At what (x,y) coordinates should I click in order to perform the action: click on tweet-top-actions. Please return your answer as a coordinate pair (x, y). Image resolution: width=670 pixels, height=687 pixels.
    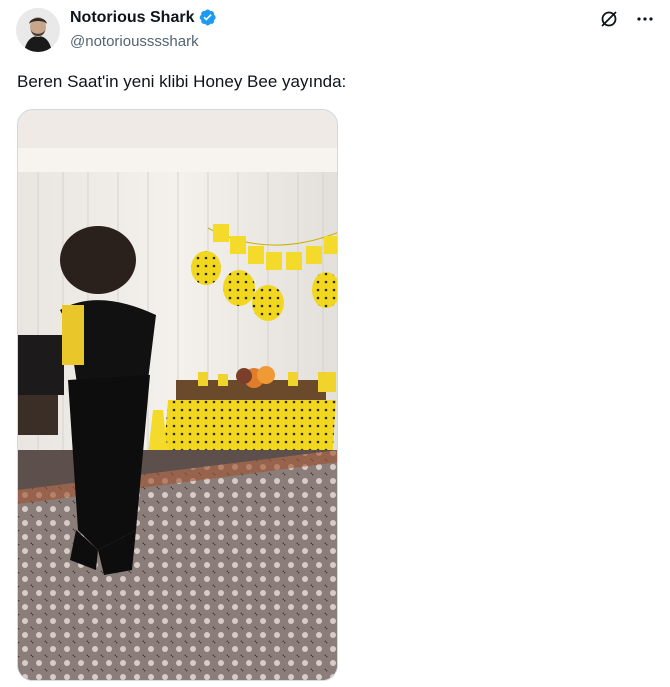
    Looking at the image, I should click on (627, 19).